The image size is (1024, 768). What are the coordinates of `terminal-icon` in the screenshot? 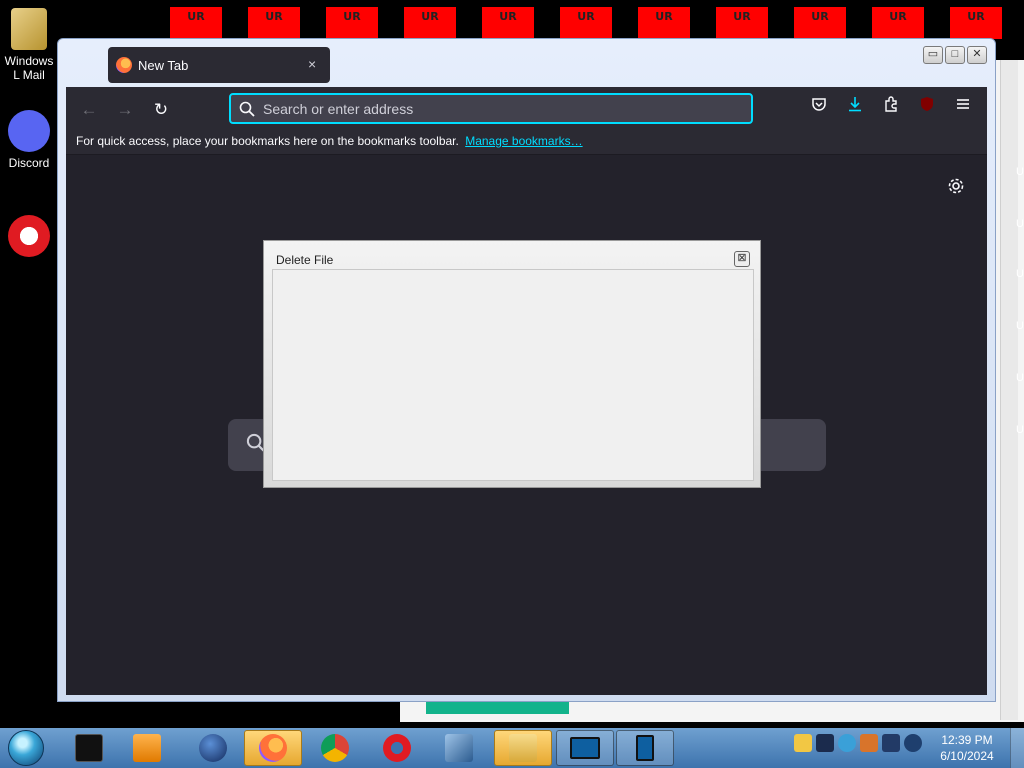 It's located at (89, 748).